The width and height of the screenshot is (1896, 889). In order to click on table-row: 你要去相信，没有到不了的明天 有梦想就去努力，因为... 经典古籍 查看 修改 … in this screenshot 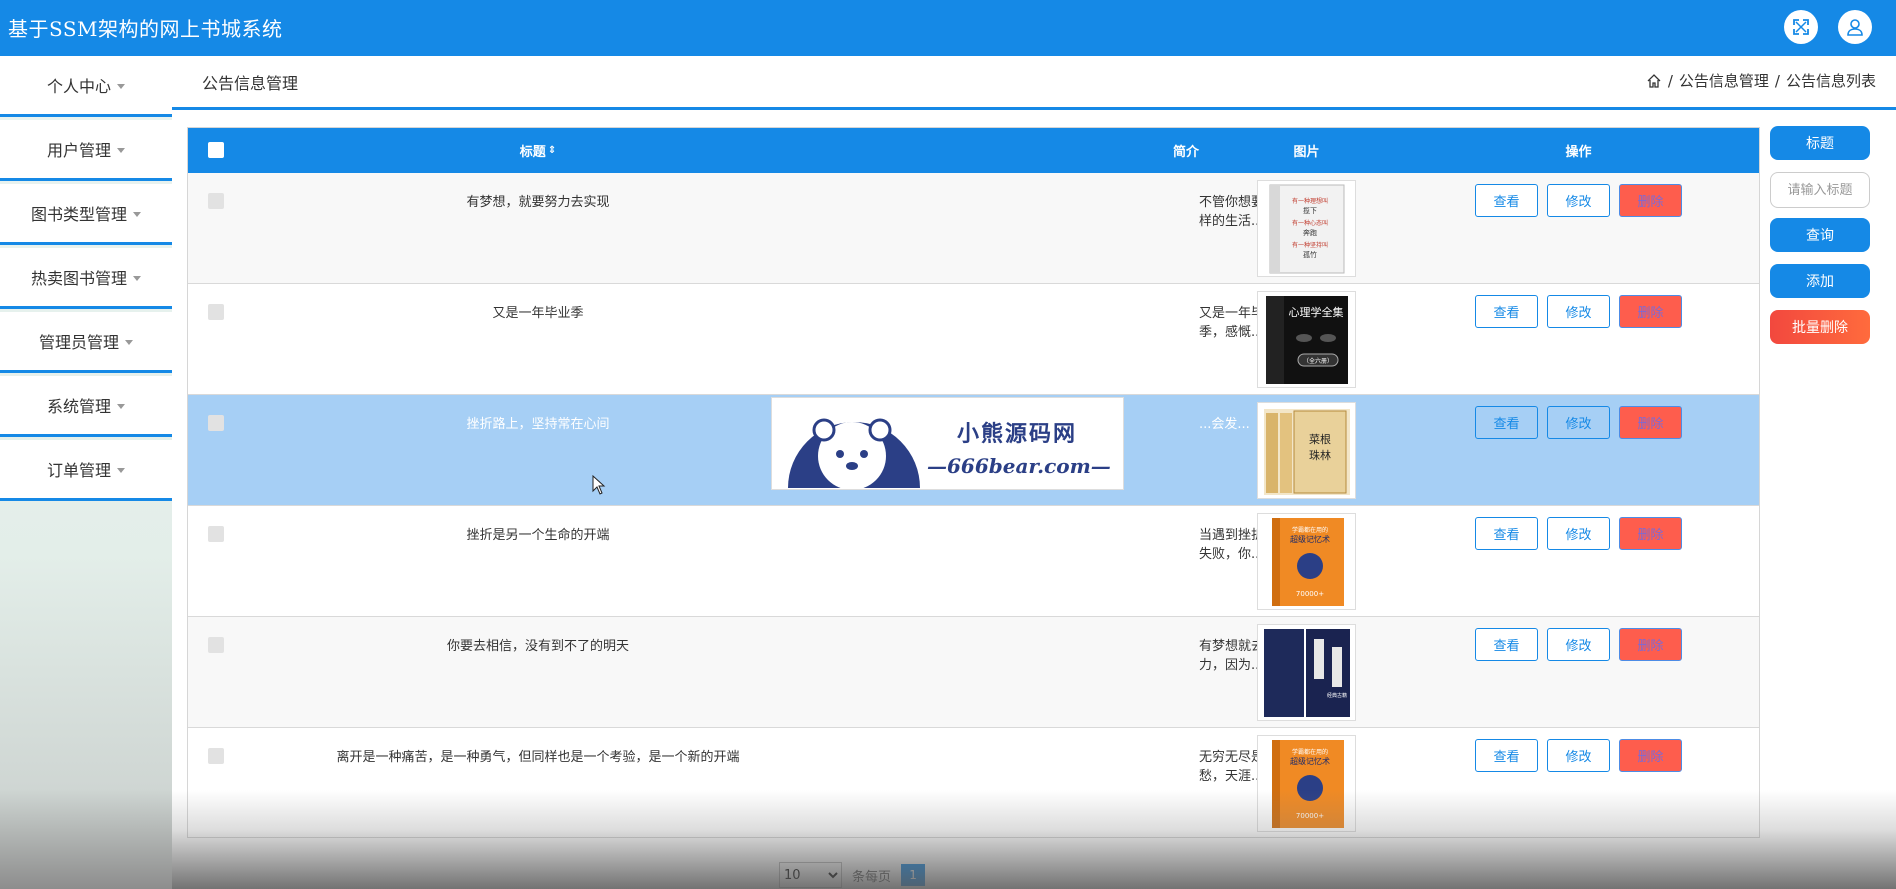, I will do `click(973, 672)`.